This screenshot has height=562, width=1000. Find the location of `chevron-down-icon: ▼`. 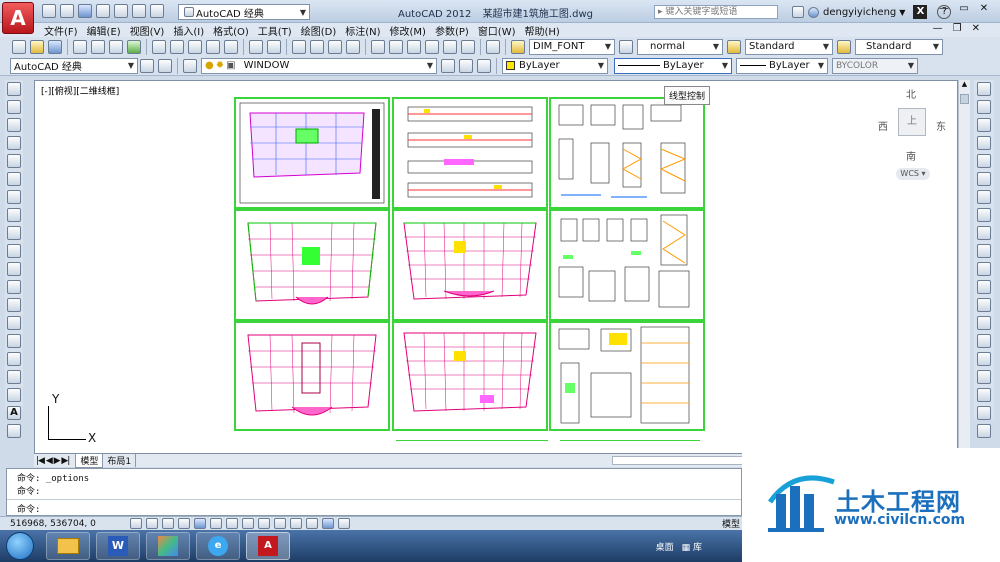

chevron-down-icon: ▼ is located at coordinates (902, 12).